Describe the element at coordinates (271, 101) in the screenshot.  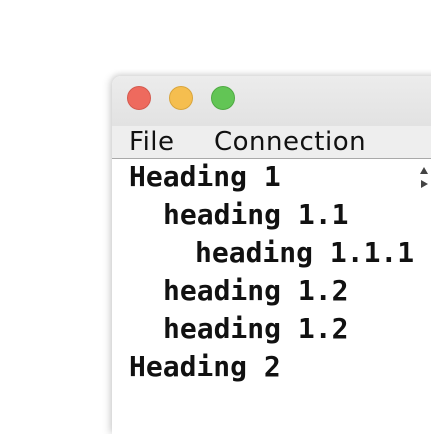
I see `title-bar` at that location.